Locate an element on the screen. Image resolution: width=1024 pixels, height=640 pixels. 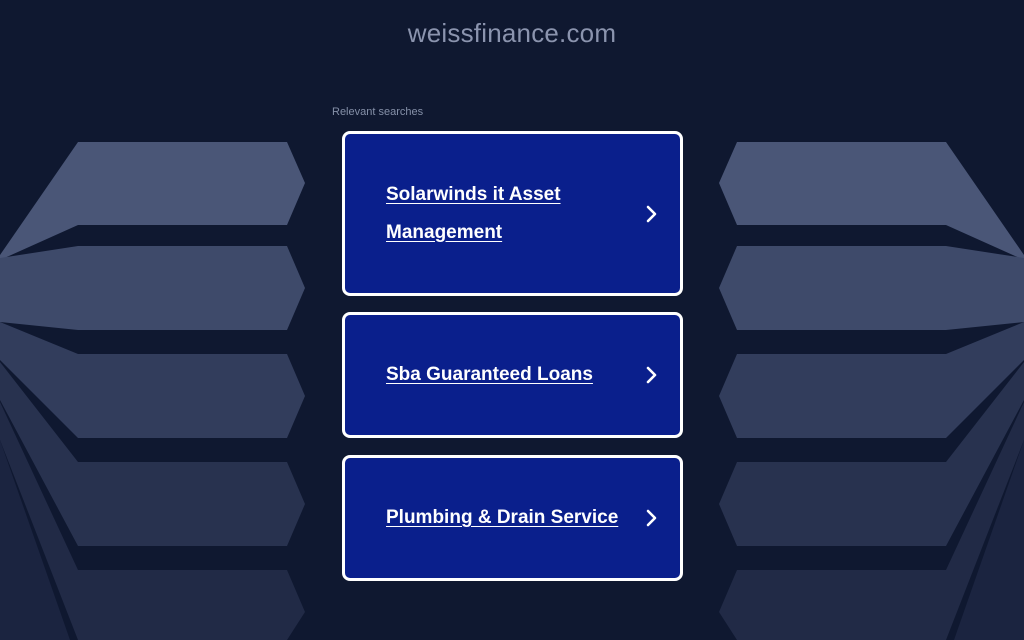
relevant-searches-label: Relevant searches is located at coordinates (378, 112).